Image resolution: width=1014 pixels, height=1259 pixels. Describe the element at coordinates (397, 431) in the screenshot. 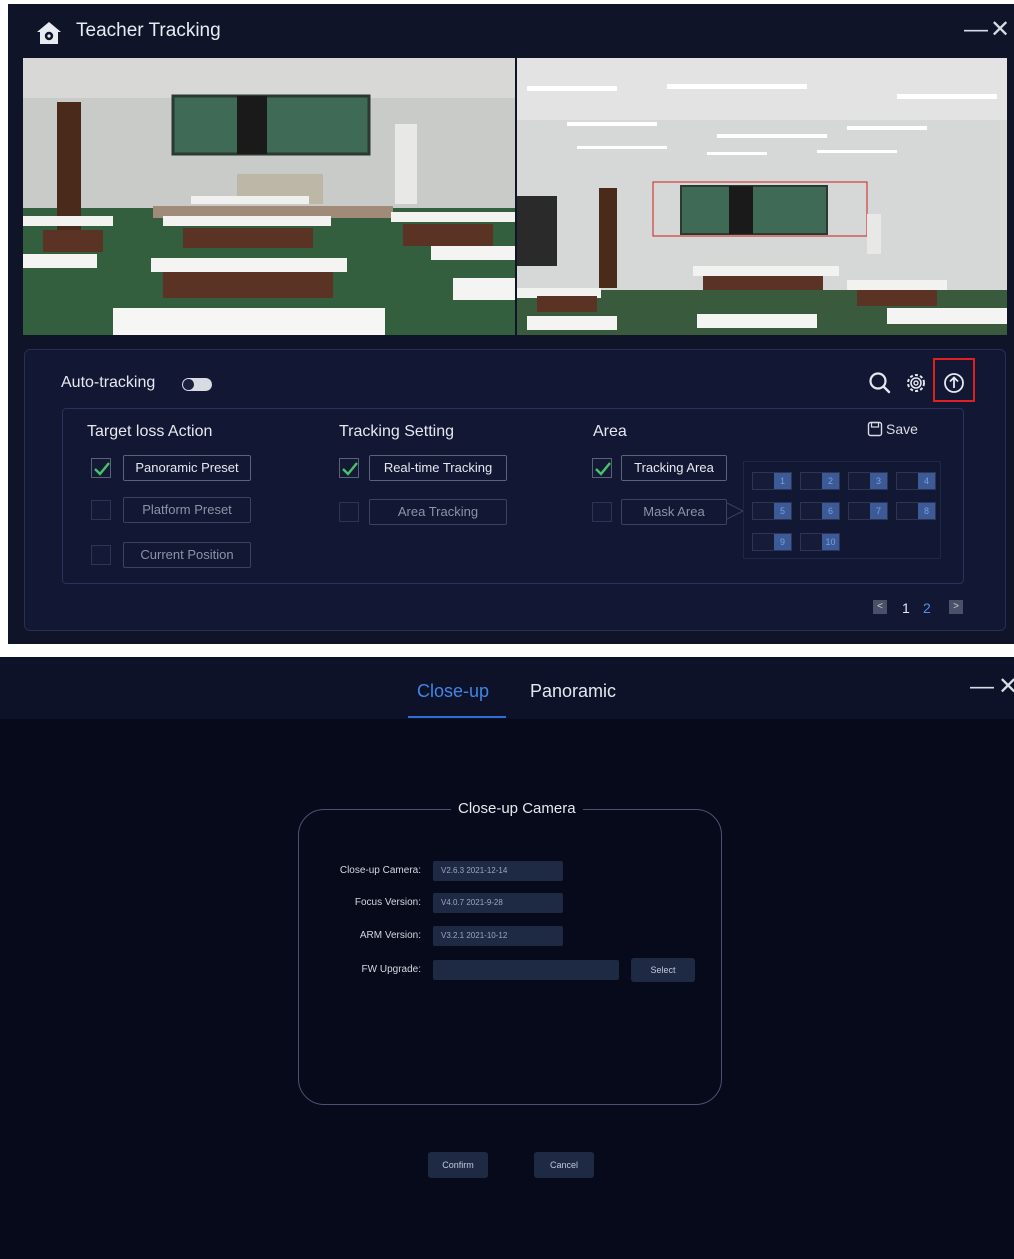

I see `tracking-setting-heading: Tracking Setting` at that location.